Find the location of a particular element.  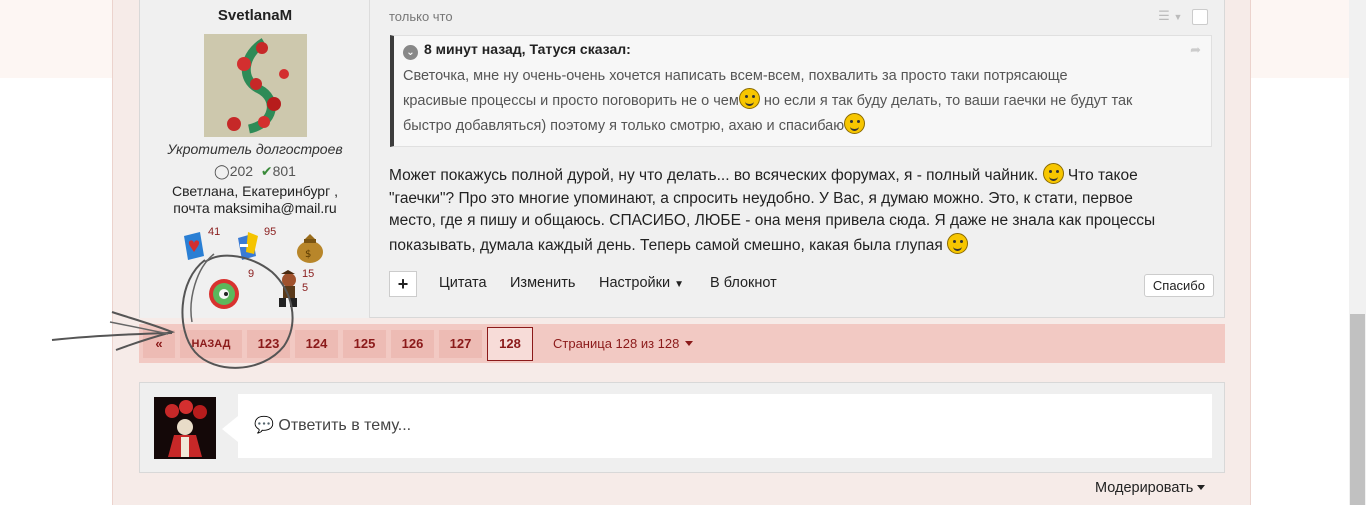

thanks-button: Спасибо is located at coordinates (1178, 285).